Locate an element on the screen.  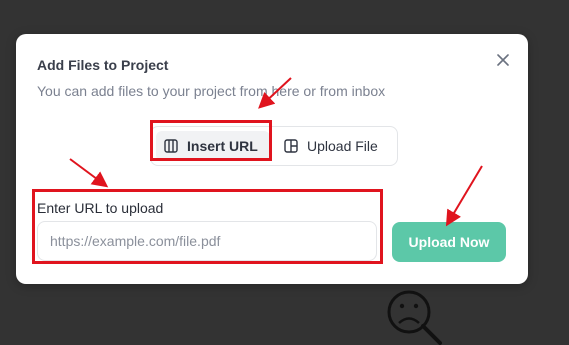
modal-title: Add Files to Project is located at coordinates (103, 65).